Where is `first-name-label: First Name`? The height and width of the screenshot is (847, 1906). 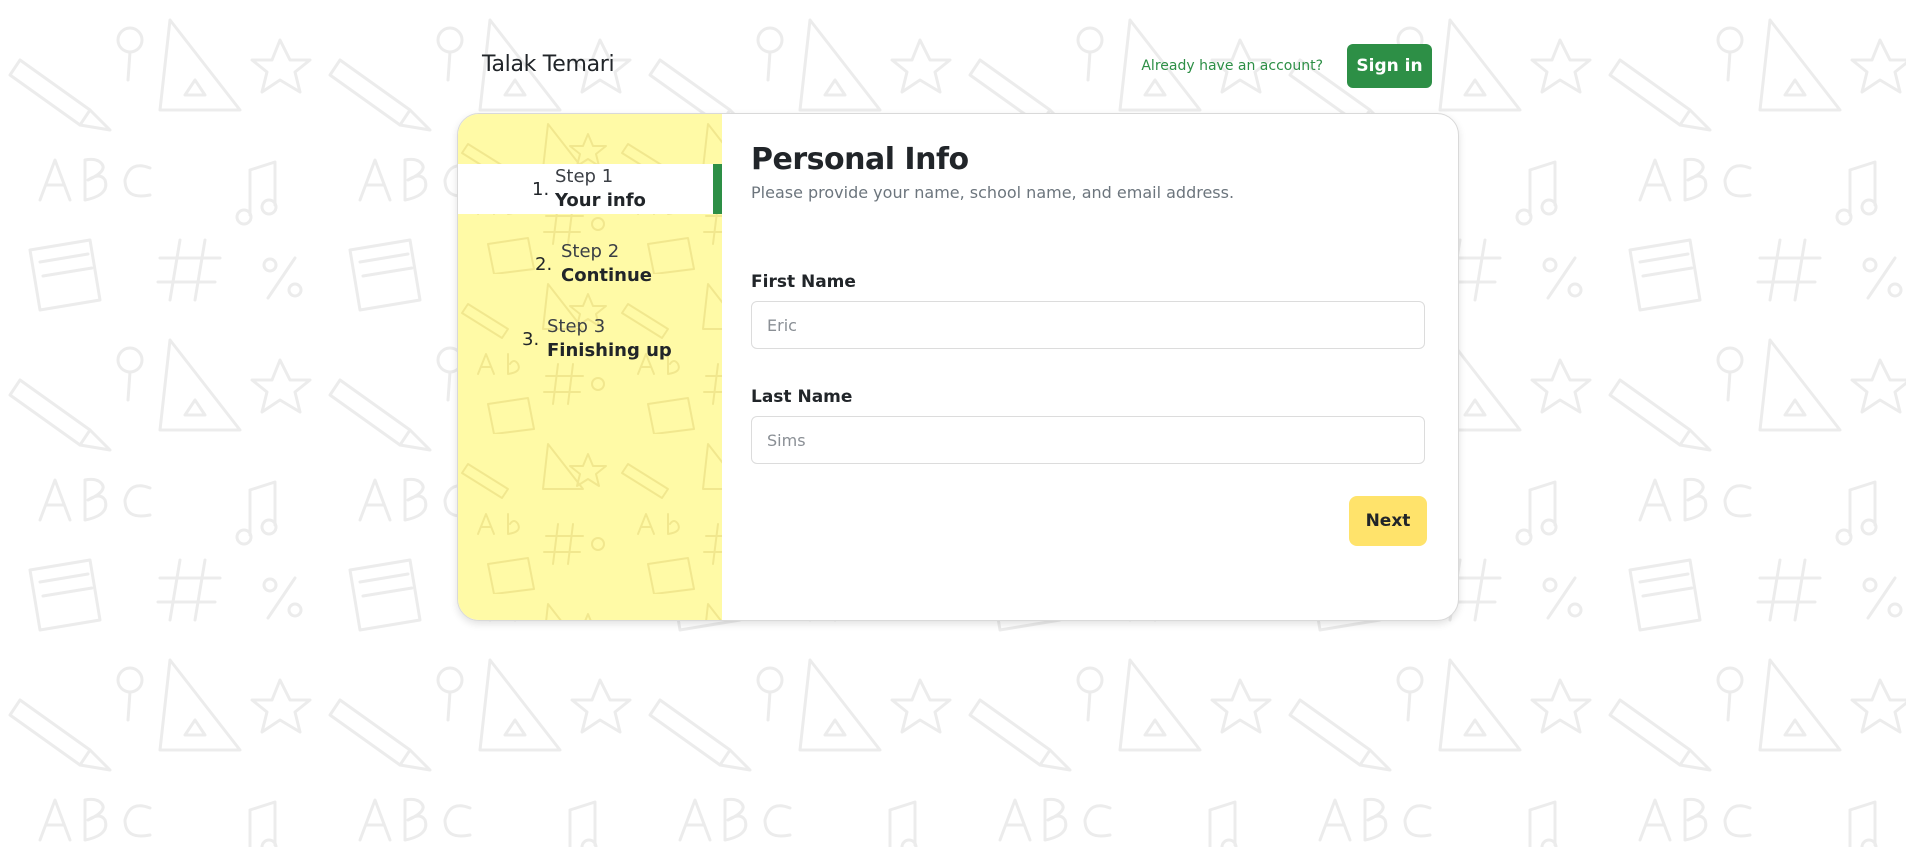
first-name-label: First Name is located at coordinates (803, 282).